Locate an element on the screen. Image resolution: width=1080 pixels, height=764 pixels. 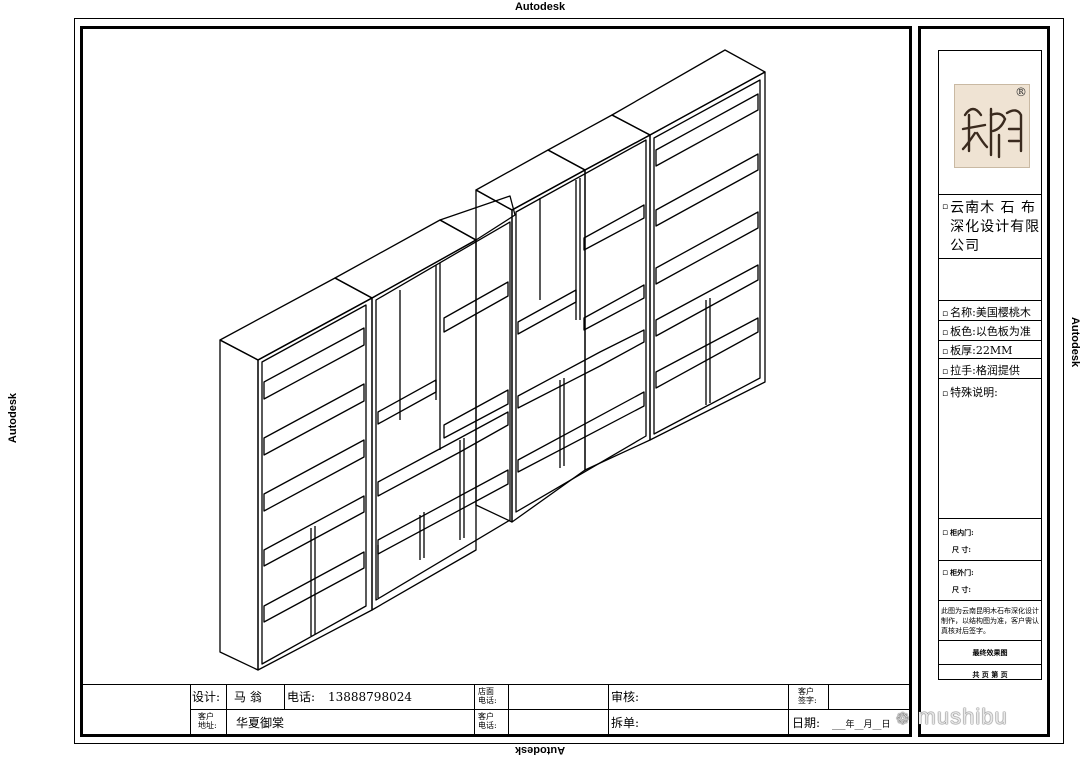
review-label: 审核: is located at coordinates (625, 697).